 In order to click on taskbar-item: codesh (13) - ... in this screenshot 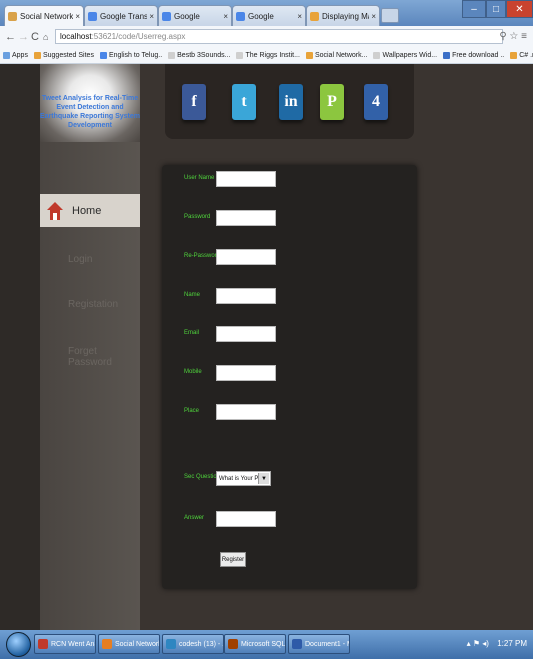, I will do `click(193, 644)`.